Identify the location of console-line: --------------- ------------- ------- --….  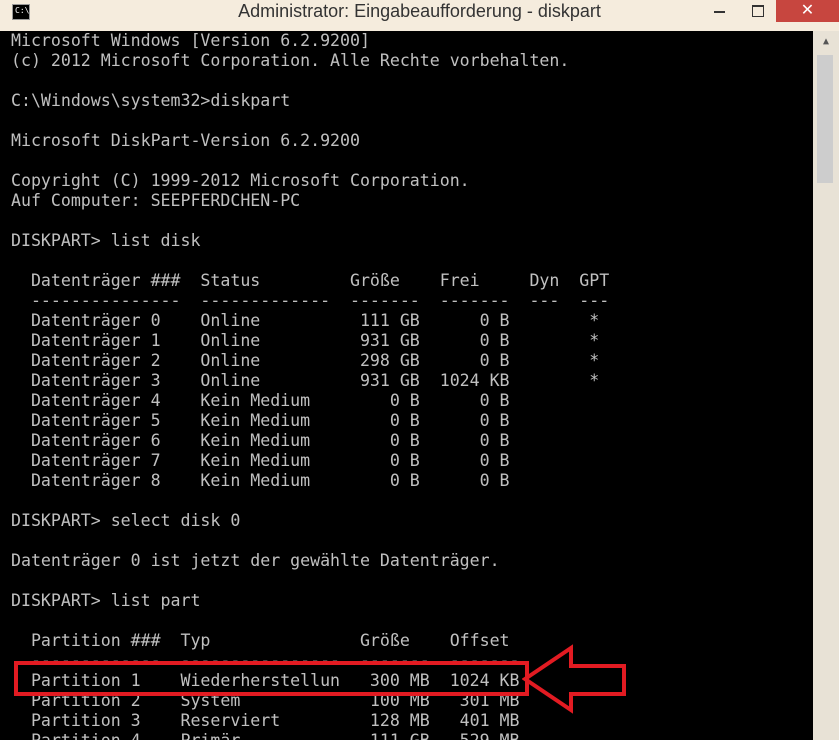
(310, 300).